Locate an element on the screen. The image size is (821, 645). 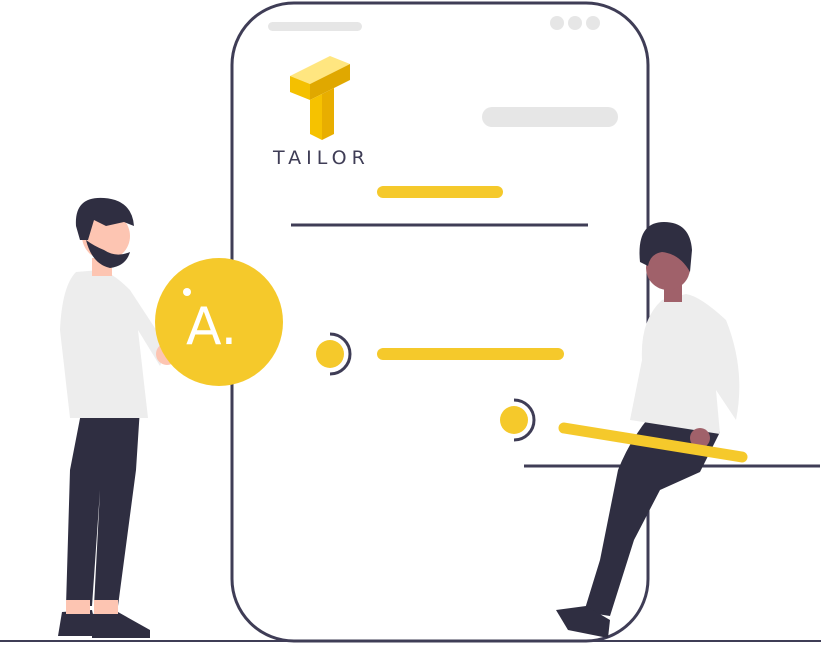
brand-name: TAILOR is located at coordinates (321, 158).